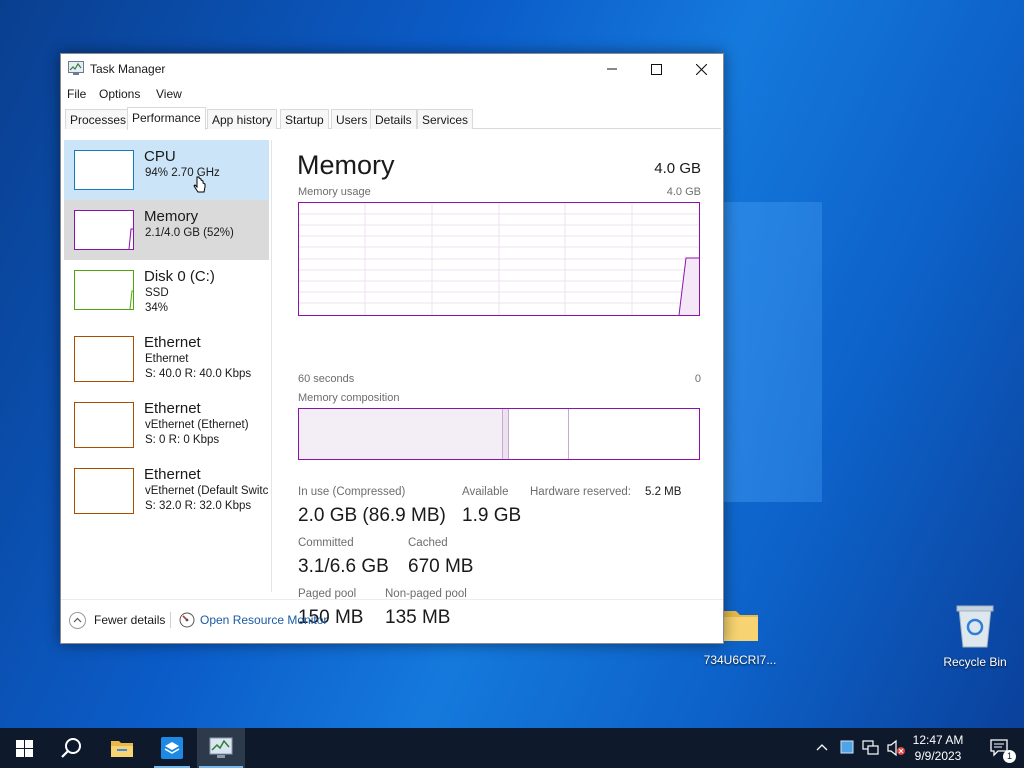 Image resolution: width=1024 pixels, height=768 pixels. What do you see at coordinates (346, 165) in the screenshot?
I see `page-title: Memory` at bounding box center [346, 165].